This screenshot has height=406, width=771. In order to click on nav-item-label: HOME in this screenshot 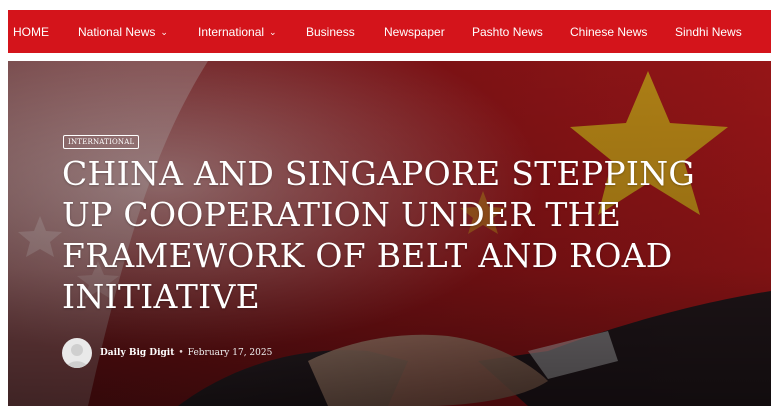, I will do `click(31, 31)`.